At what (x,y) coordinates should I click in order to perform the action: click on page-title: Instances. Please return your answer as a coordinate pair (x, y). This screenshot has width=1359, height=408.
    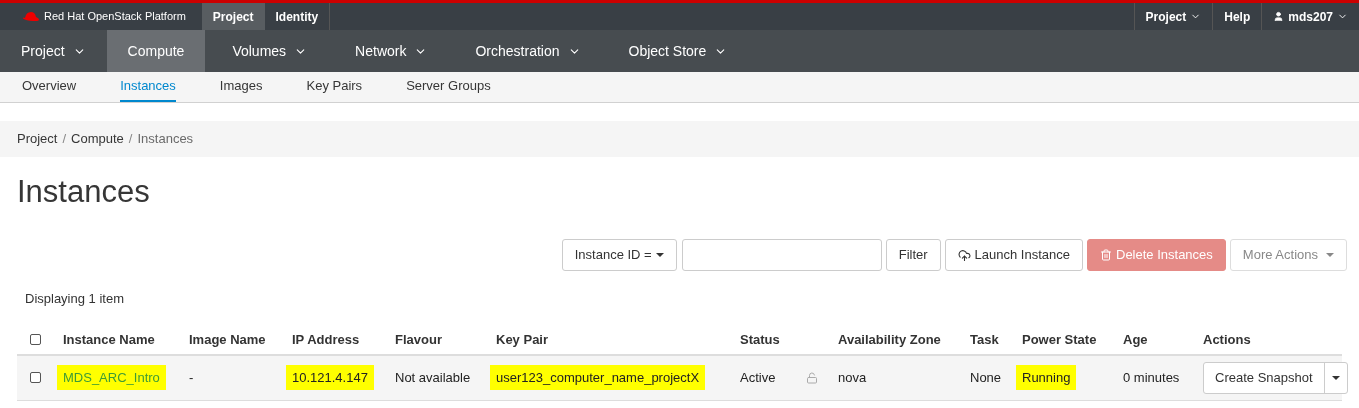
    Looking at the image, I should click on (83, 192).